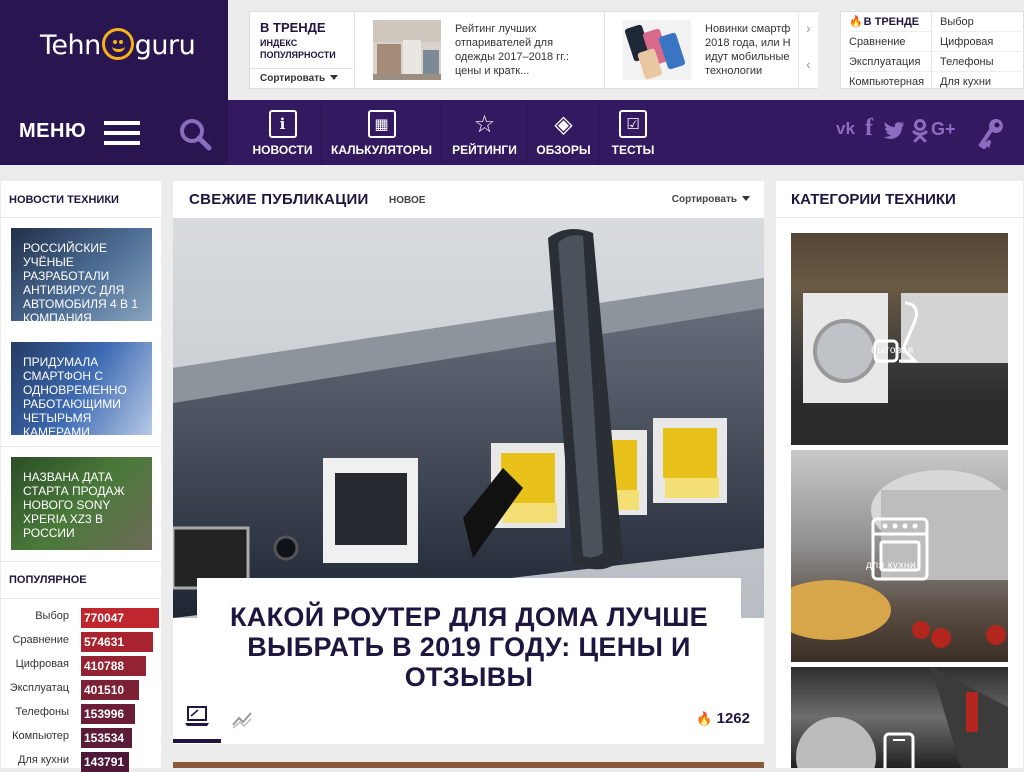 The image size is (1024, 772). I want to click on active-tab-indicator, so click(197, 741).